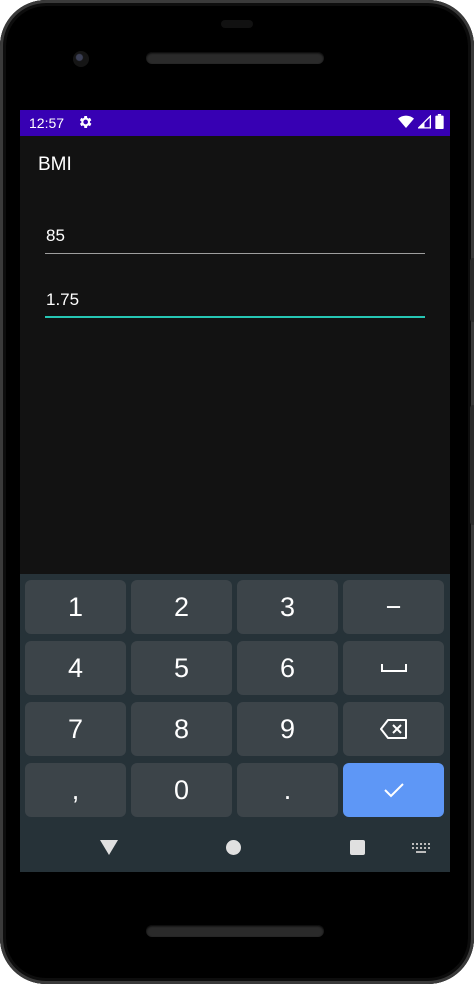 The width and height of the screenshot is (474, 984). I want to click on key-5: 5, so click(181, 668).